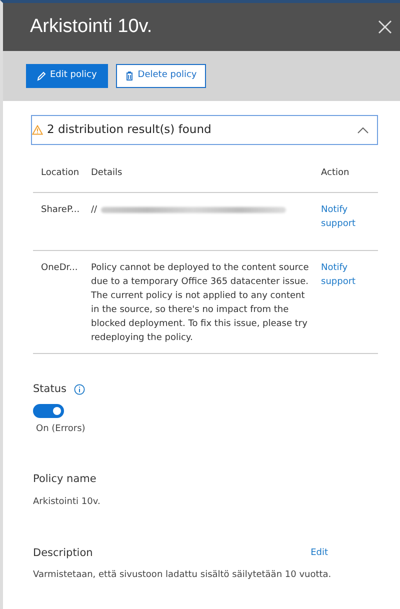  I want to click on column-header: Details, so click(106, 173).